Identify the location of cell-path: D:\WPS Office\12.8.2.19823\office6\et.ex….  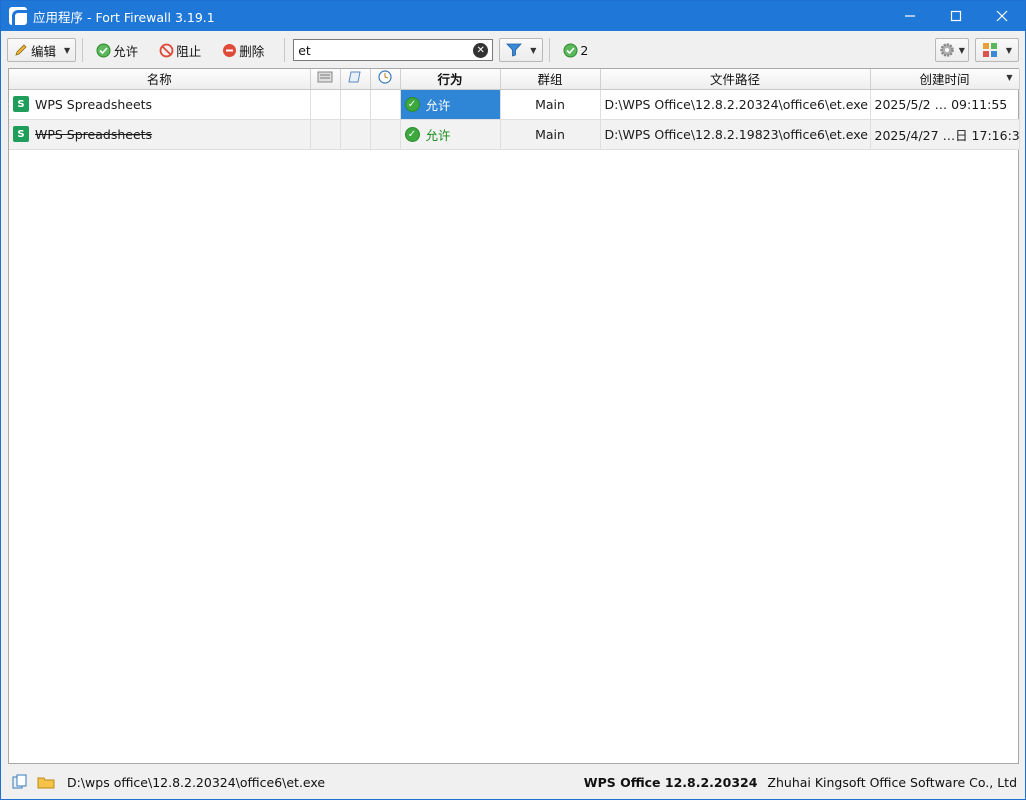
(735, 134).